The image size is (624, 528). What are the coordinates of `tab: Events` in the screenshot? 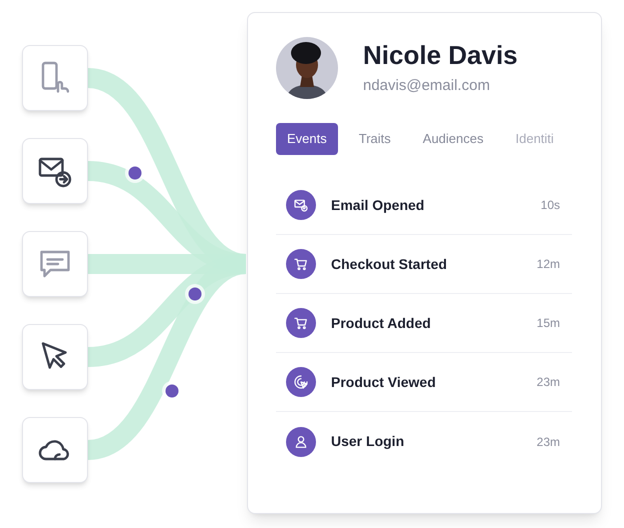 It's located at (307, 139).